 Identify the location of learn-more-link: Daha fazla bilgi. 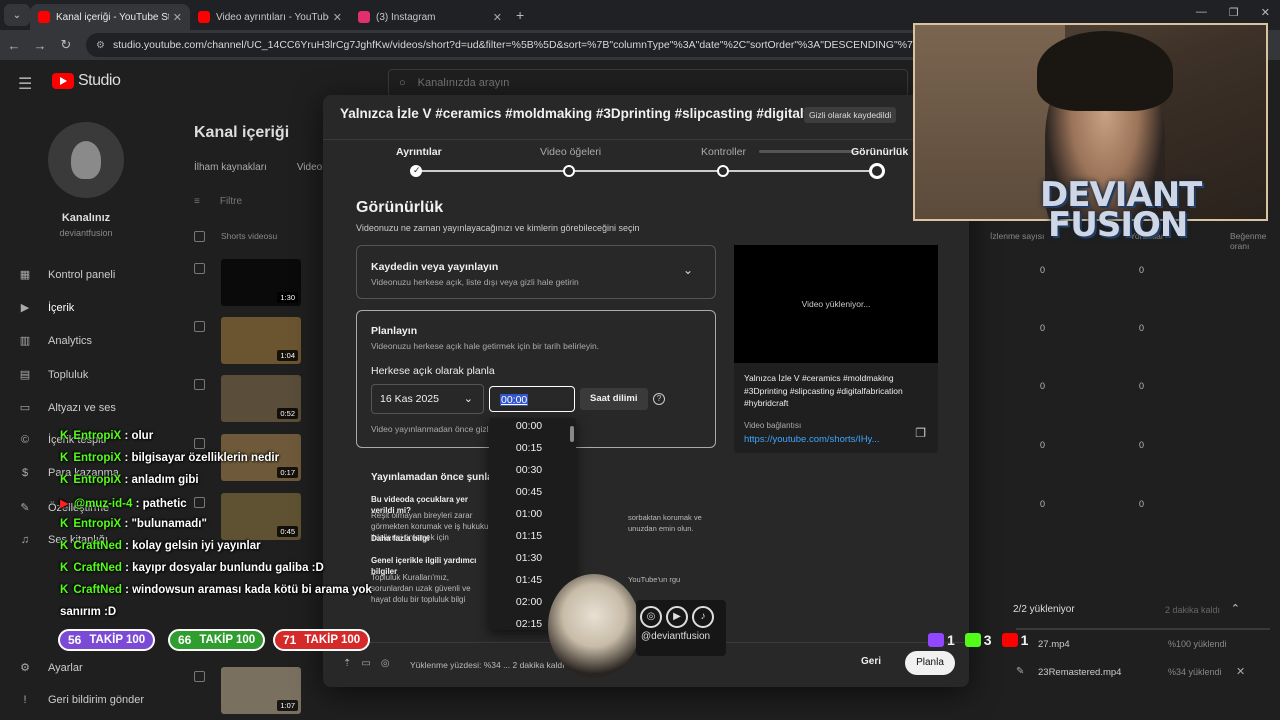
(431, 538).